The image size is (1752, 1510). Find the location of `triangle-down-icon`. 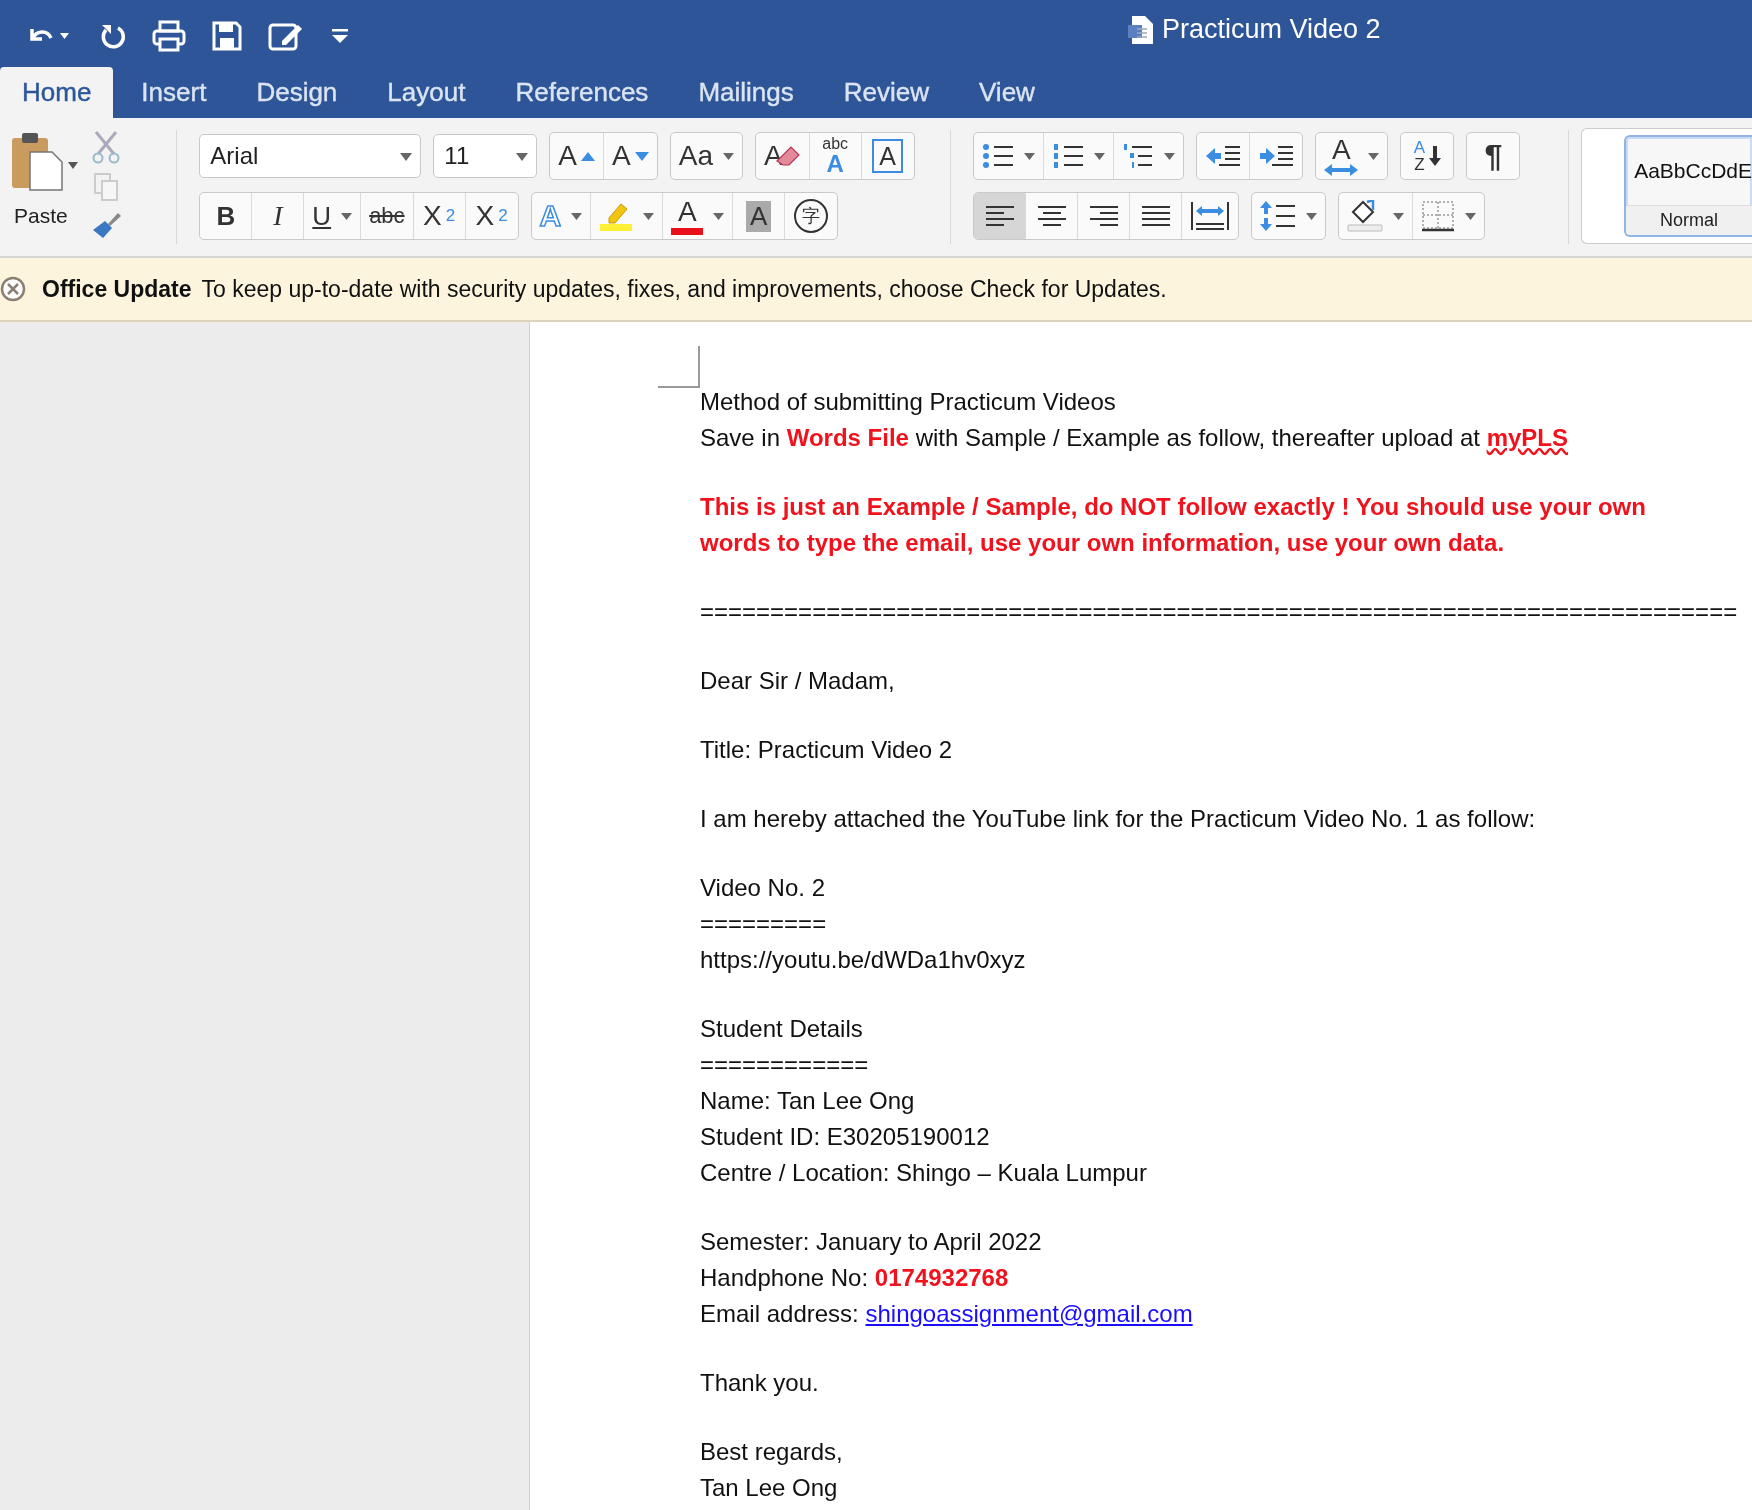

triangle-down-icon is located at coordinates (641, 156).